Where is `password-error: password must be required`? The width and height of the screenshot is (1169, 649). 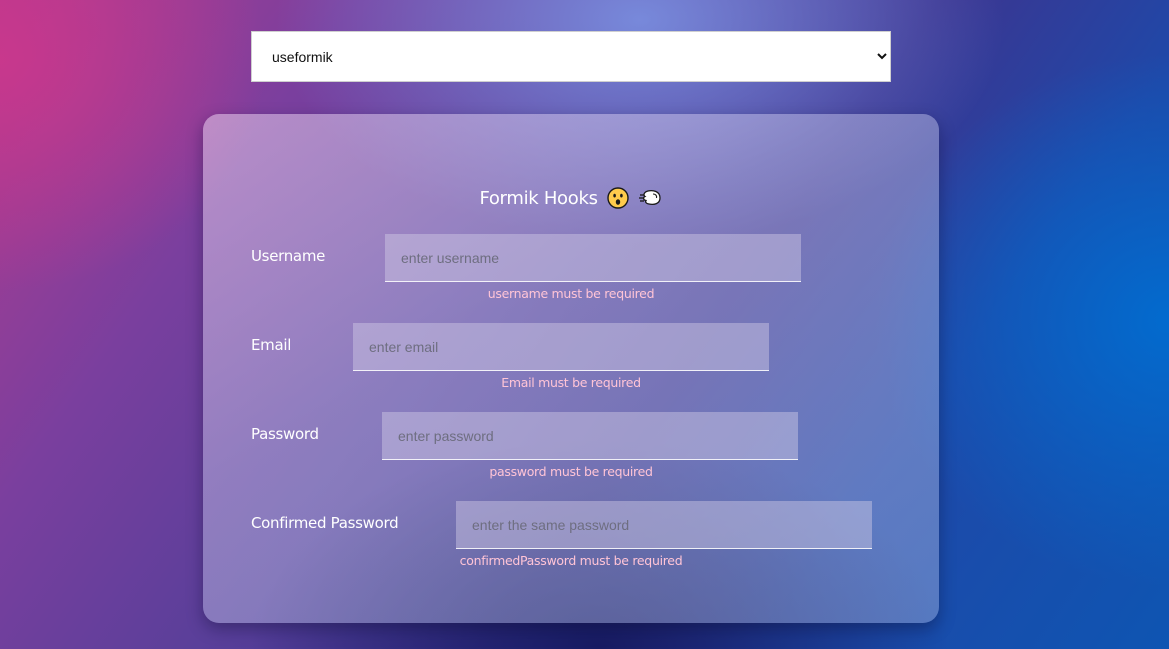
password-error: password must be required is located at coordinates (571, 471).